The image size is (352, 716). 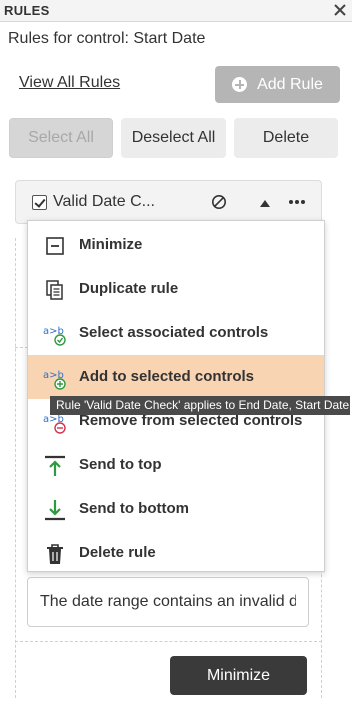 I want to click on menu-label: Send to top, so click(x=120, y=464).